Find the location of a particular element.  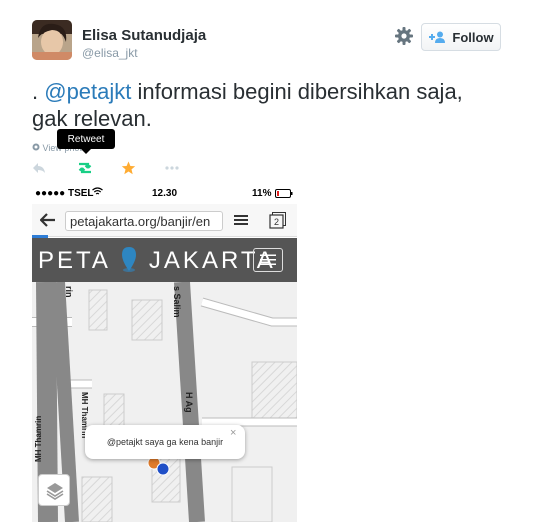

layers-icon is located at coordinates (55, 491).